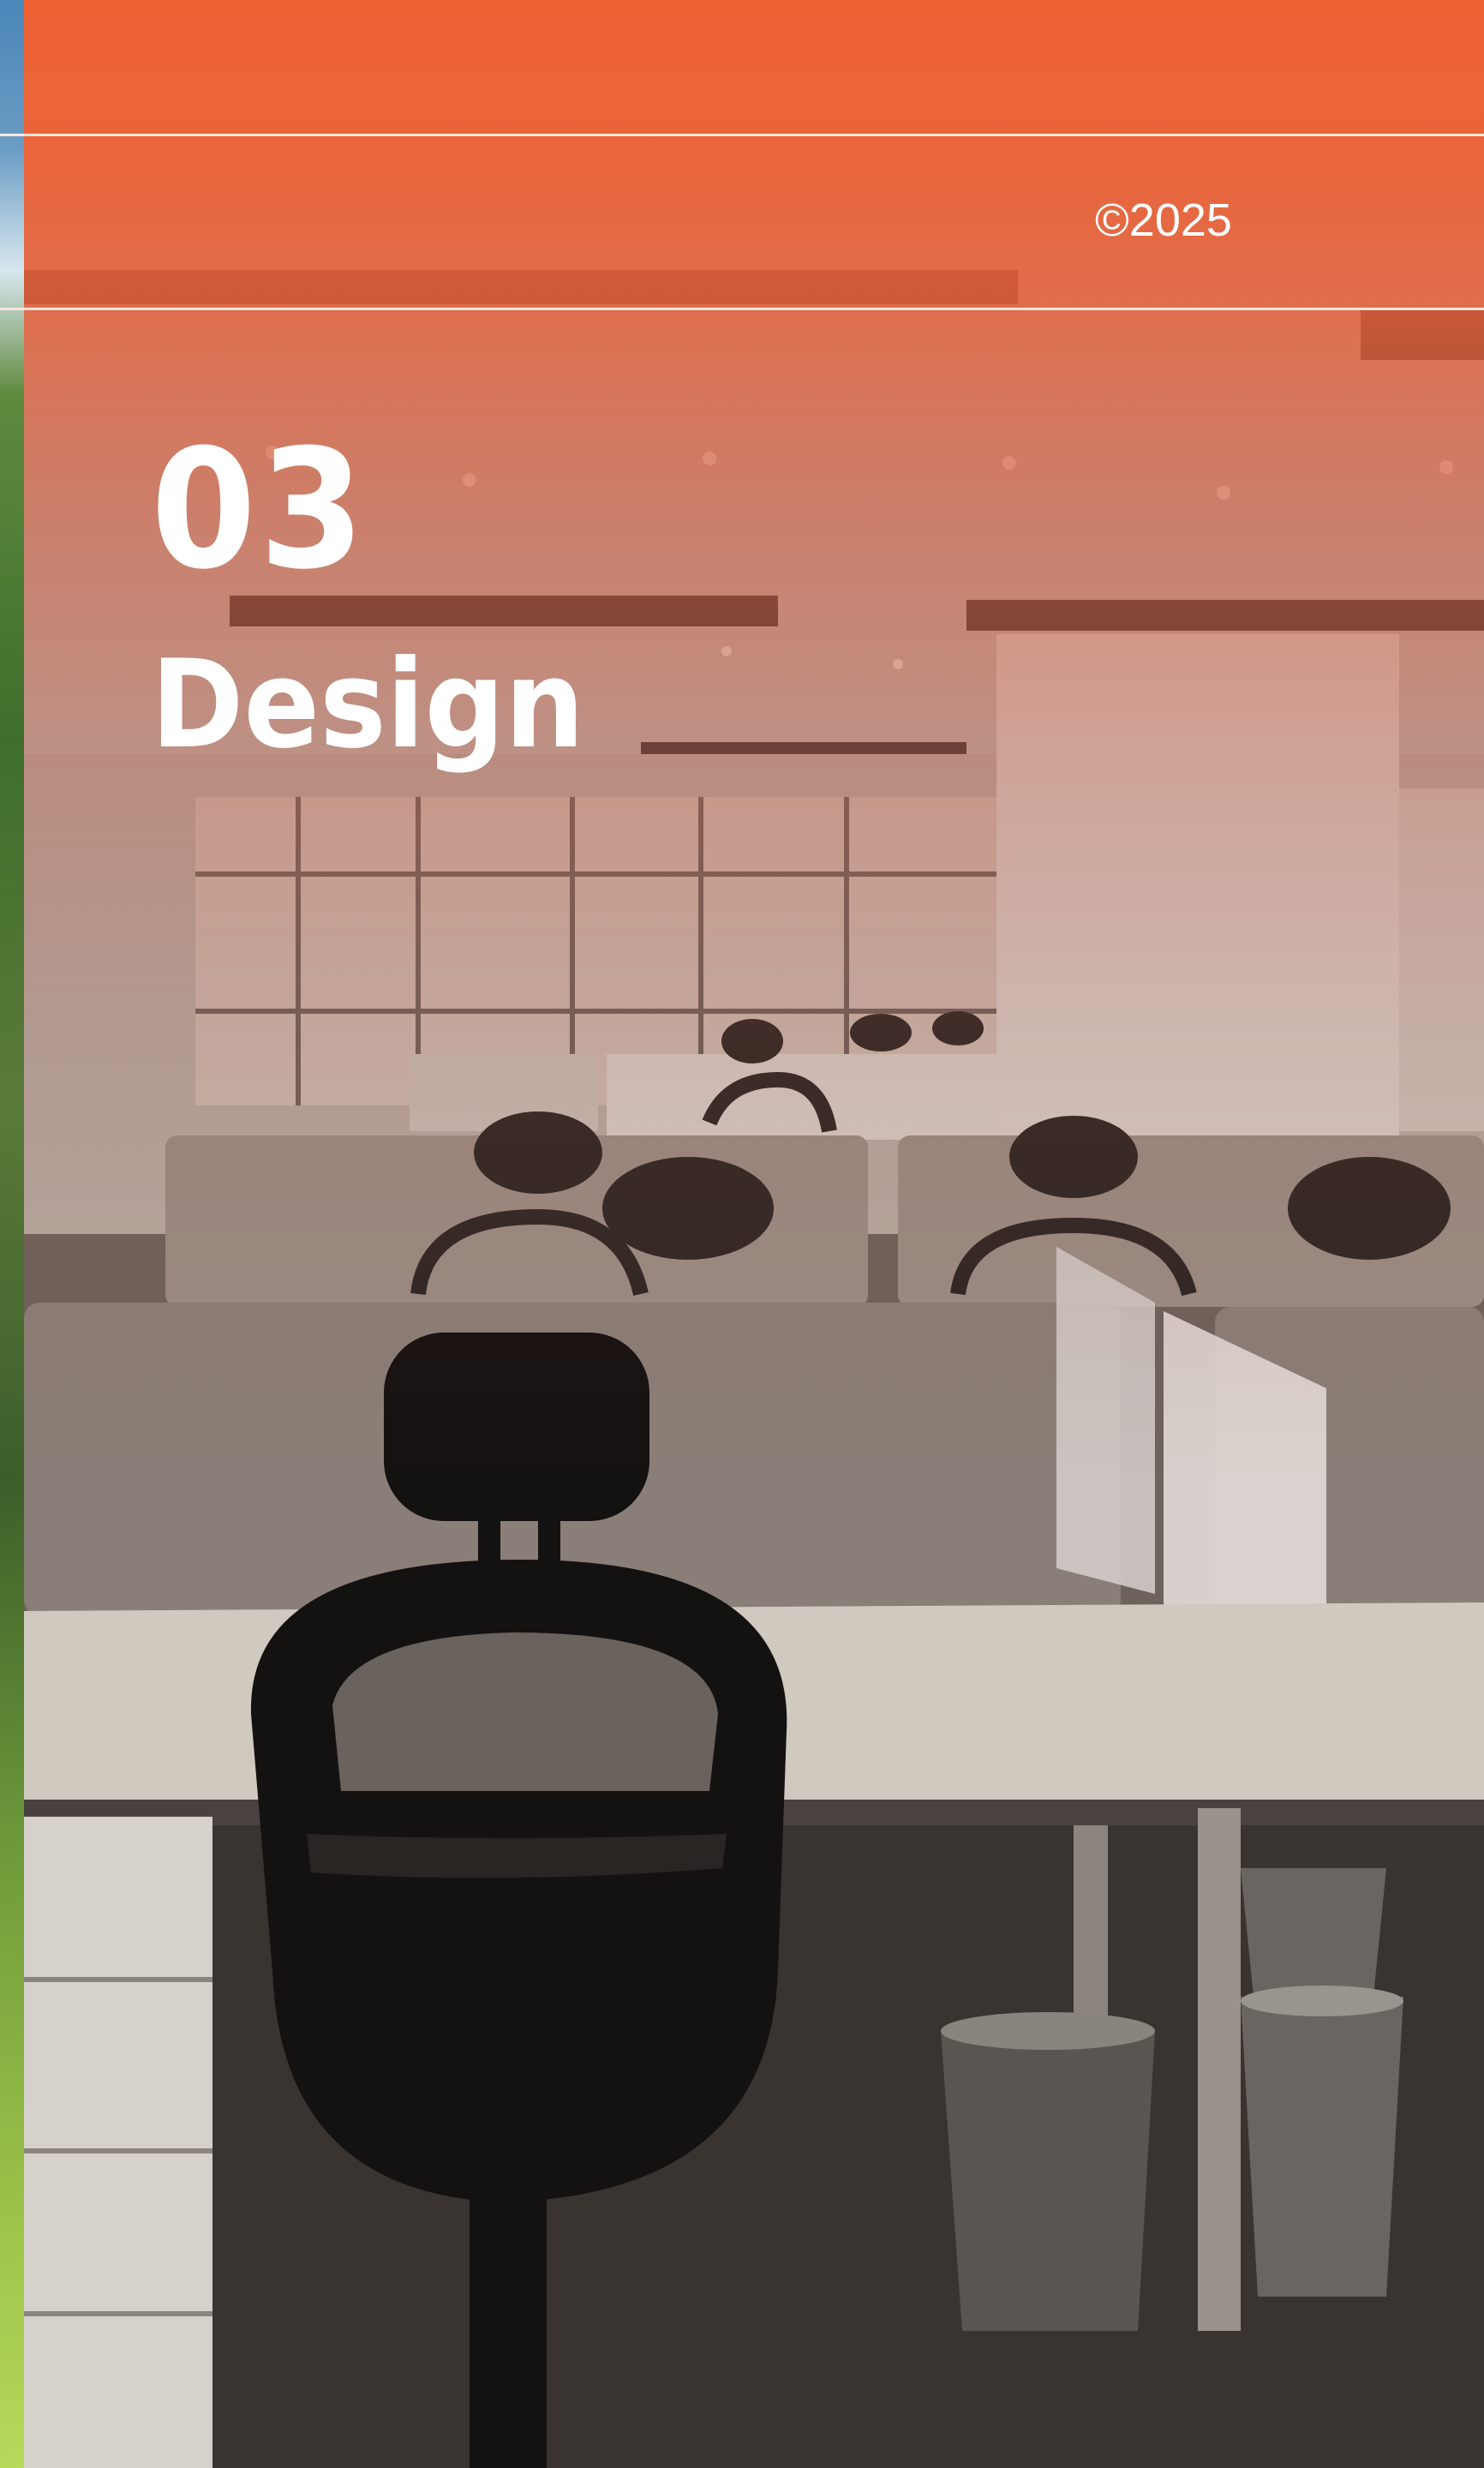 This screenshot has height=2468, width=1484. Describe the element at coordinates (368, 705) in the screenshot. I see `section-title: Design` at that location.